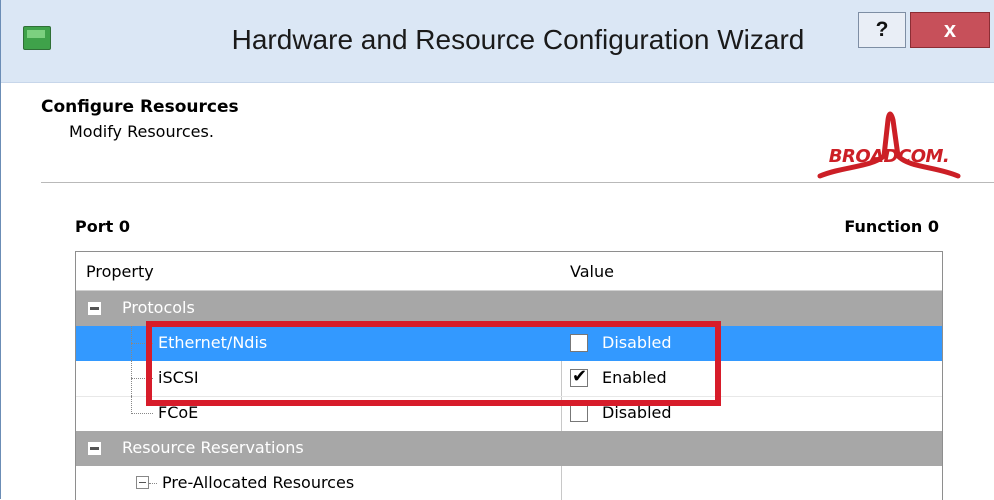 The height and width of the screenshot is (500, 994). What do you see at coordinates (891, 226) in the screenshot?
I see `function-label: Function 0` at bounding box center [891, 226].